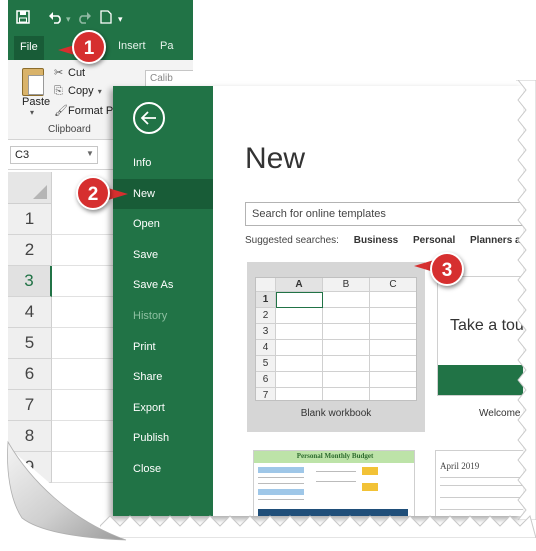  I want to click on thumbnail-row-header: 4, so click(266, 348).